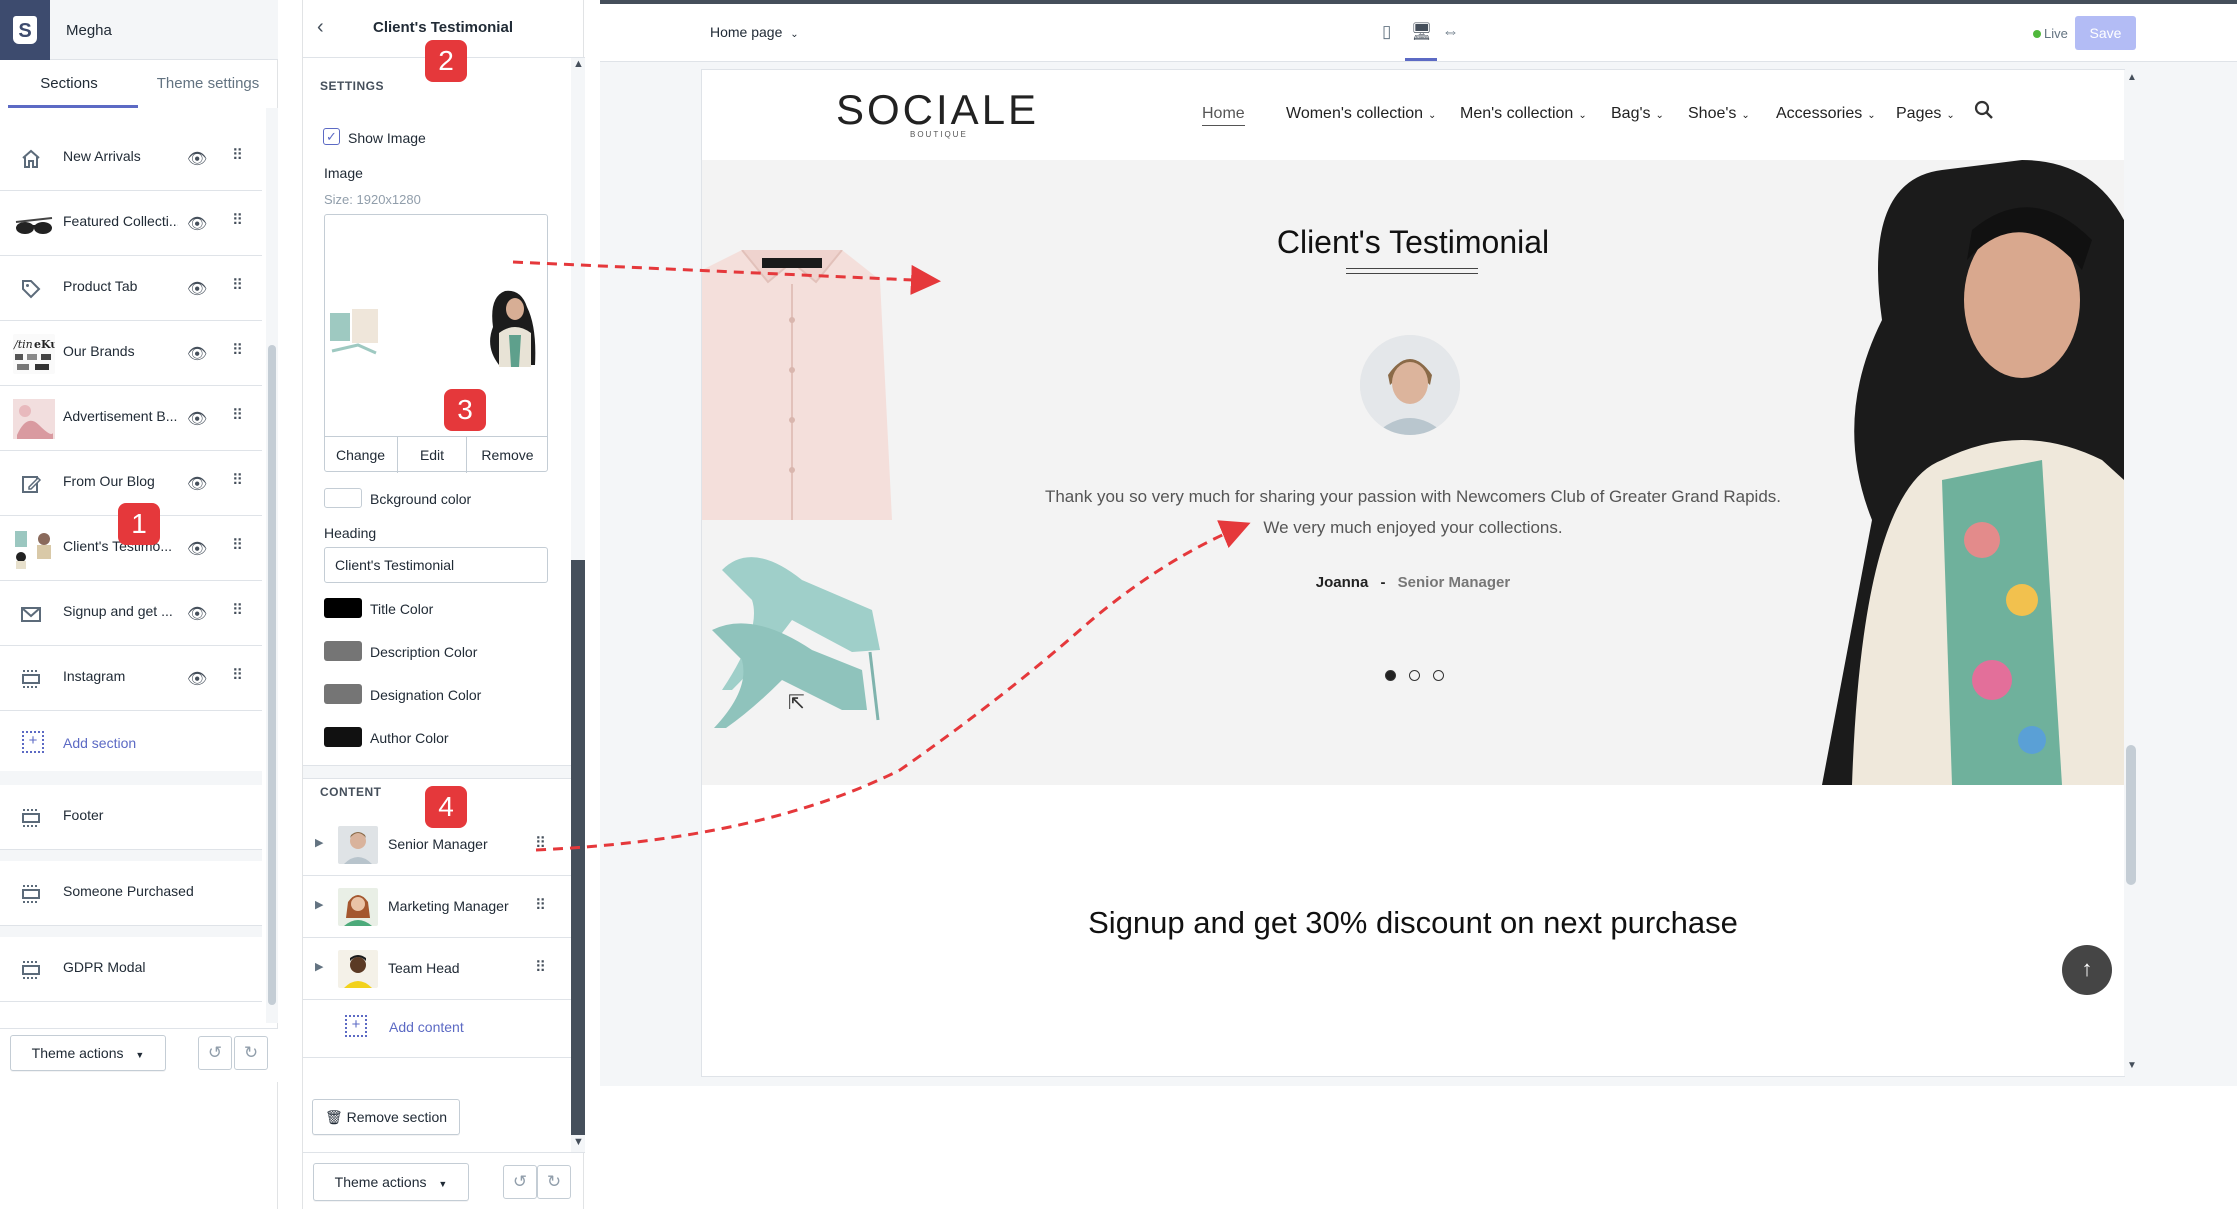 The image size is (2237, 1209). I want to click on scroll-to-top-button: ↑, so click(2087, 970).